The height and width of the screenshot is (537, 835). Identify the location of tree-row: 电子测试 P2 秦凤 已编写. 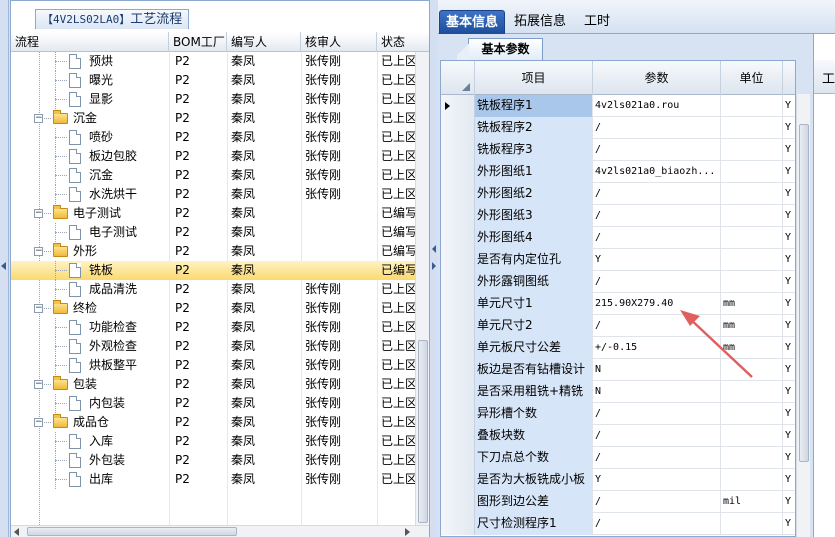
(213, 232).